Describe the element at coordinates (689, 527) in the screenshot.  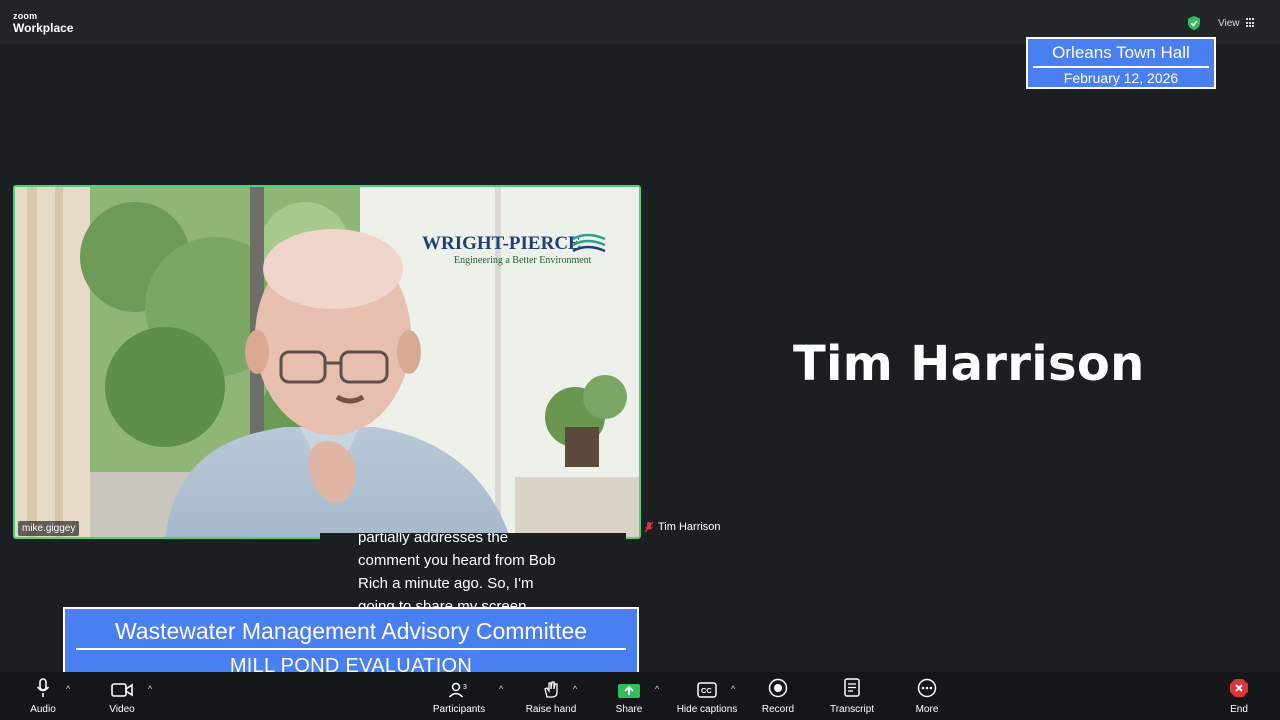
I see `speaker-label-text: Tim Harrison` at that location.